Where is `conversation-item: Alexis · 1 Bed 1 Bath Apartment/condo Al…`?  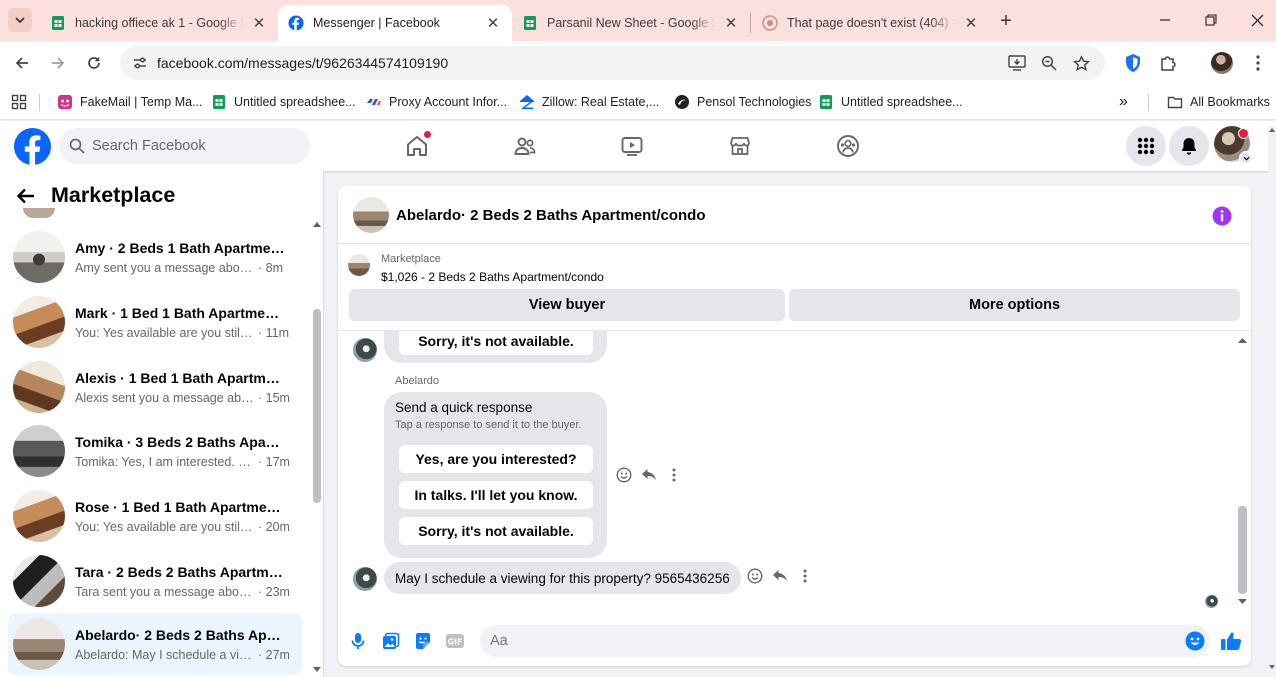
conversation-item: Alexis · 1 Bed 1 Bath Apartment/condo Al… is located at coordinates (155, 387).